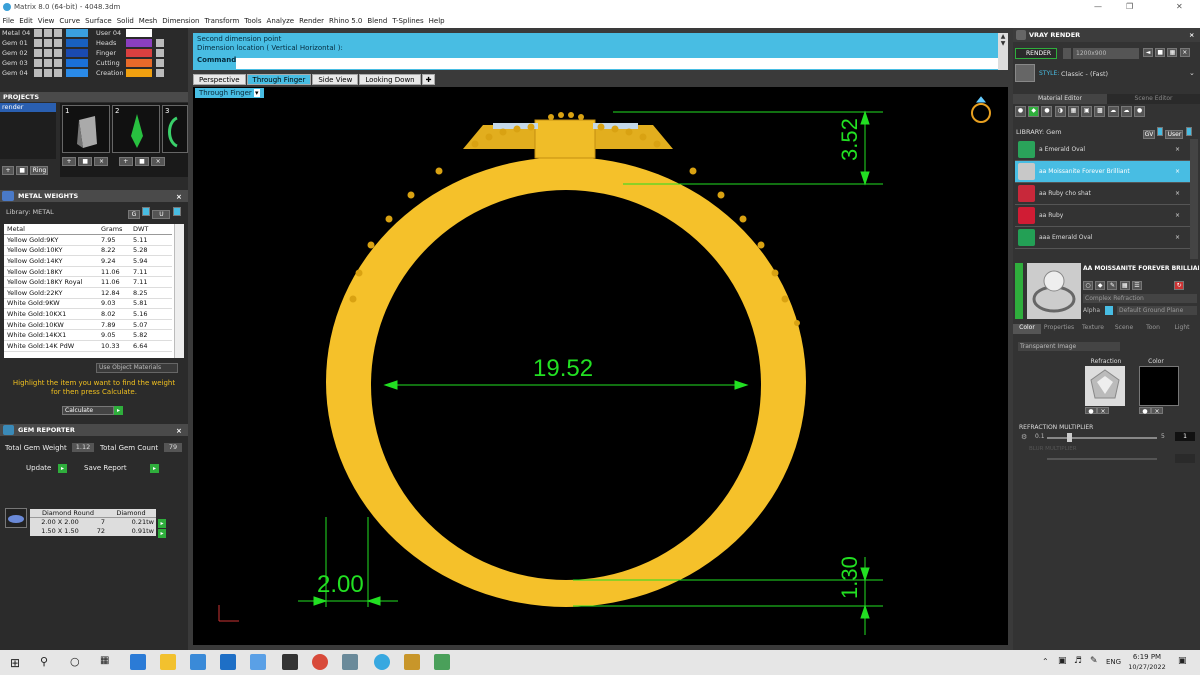 This screenshot has height=675, width=1200. I want to click on pattern-icon: ▩, so click(1100, 111).